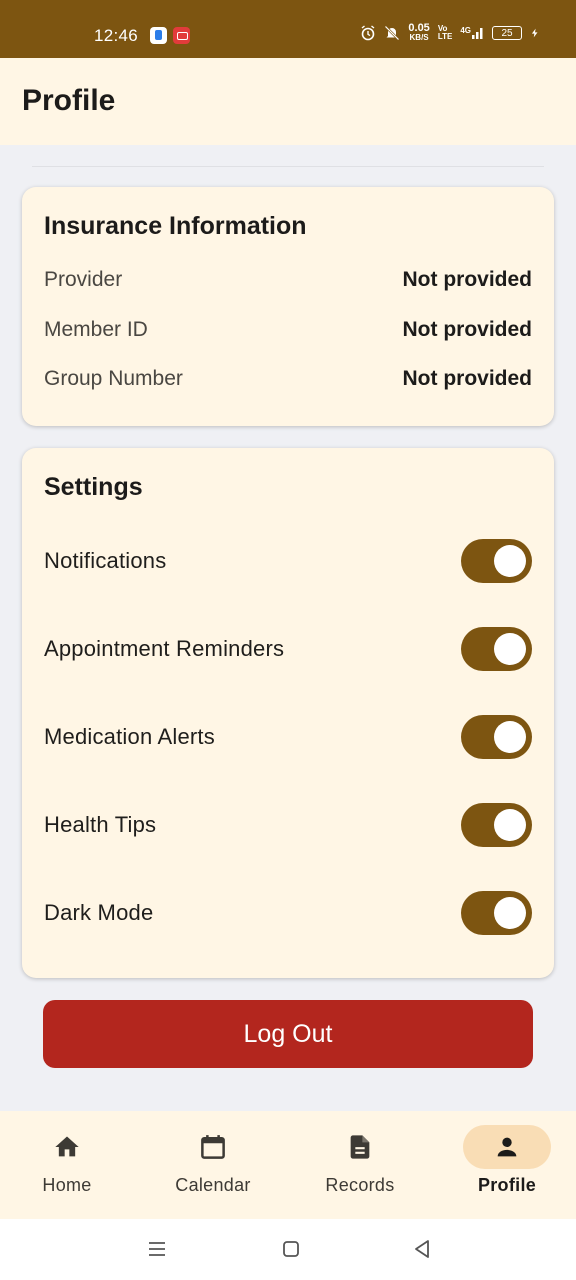 The image size is (576, 1280). What do you see at coordinates (93, 487) in the screenshot?
I see `settings-title: Settings` at bounding box center [93, 487].